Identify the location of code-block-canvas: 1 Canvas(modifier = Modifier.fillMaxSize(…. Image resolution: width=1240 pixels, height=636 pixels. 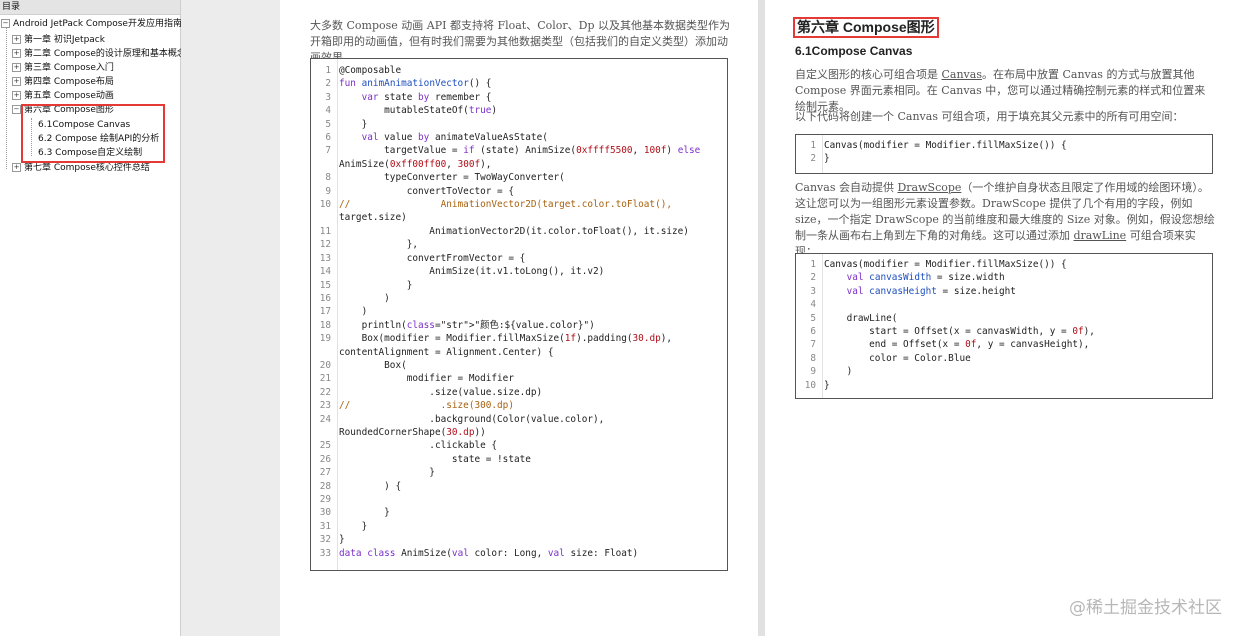
(1004, 154).